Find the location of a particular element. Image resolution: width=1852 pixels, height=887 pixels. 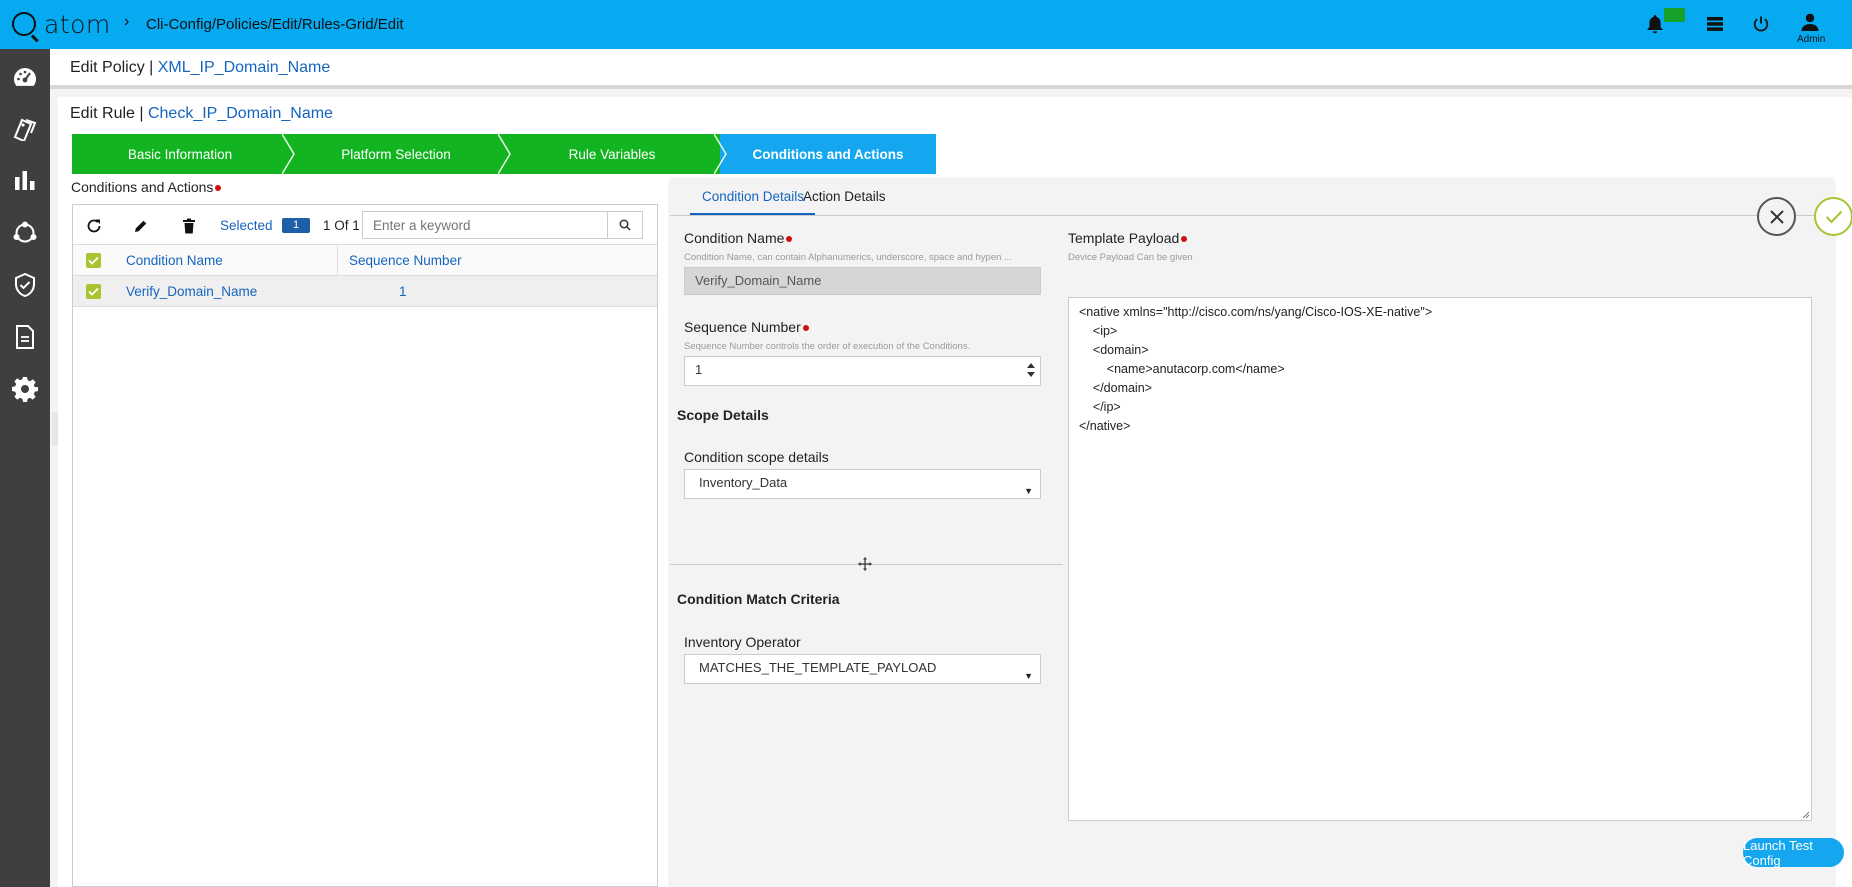

step-label: Basic Information is located at coordinates (180, 154).